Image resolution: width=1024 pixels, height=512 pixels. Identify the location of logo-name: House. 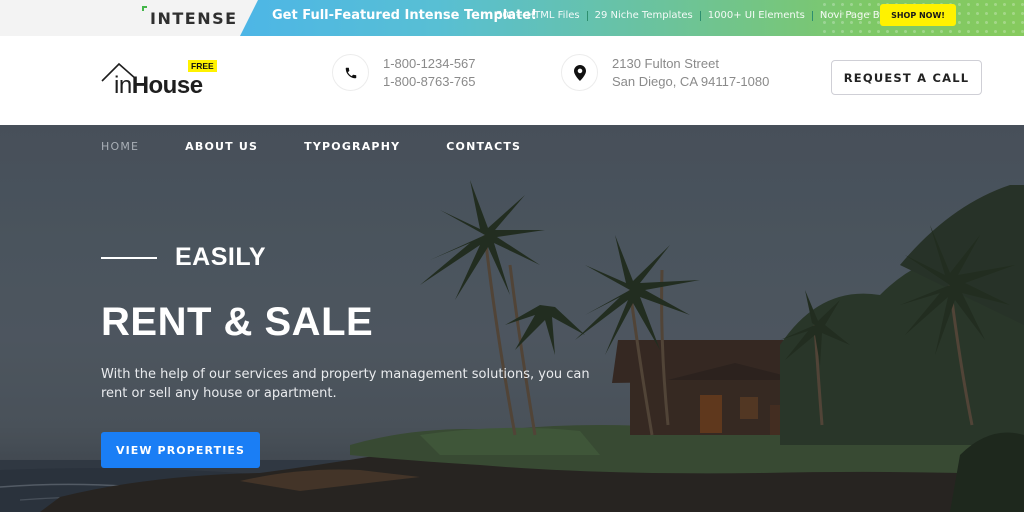
(167, 85).